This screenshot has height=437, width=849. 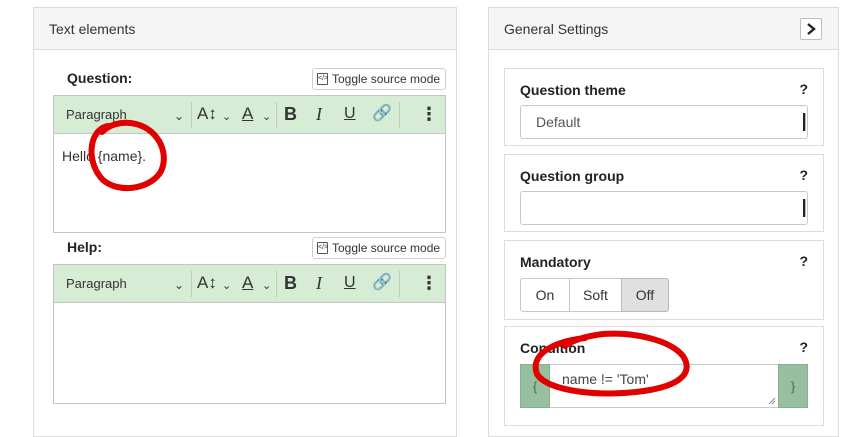 I want to click on question-editor-toolbar: Paragraph ⌄ A↕ ⌄ A ⌄ B I U 🔗 ⋮, so click(x=249, y=115).